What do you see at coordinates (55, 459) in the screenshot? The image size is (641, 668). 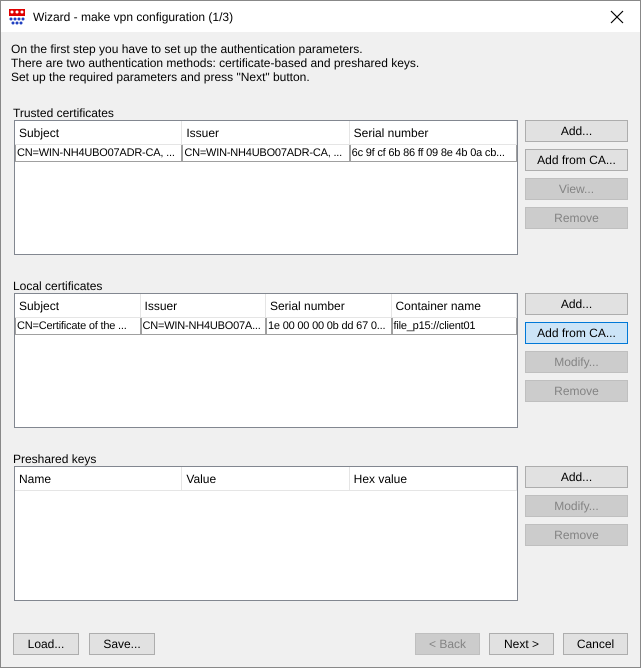 I see `section-label: Preshared keys` at bounding box center [55, 459].